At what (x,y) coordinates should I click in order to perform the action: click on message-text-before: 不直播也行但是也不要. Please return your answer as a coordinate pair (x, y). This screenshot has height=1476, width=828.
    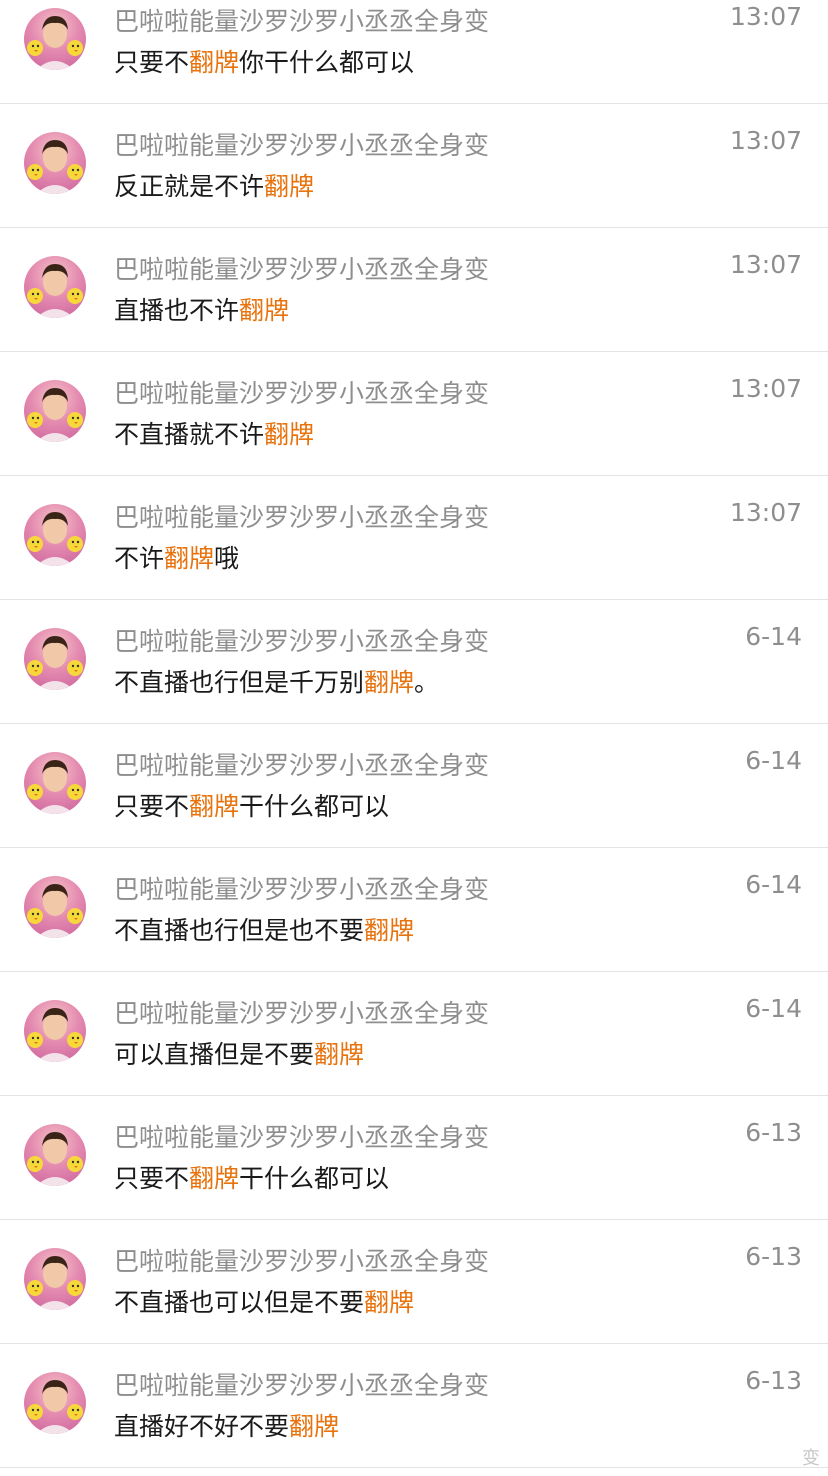
    Looking at the image, I should click on (239, 930).